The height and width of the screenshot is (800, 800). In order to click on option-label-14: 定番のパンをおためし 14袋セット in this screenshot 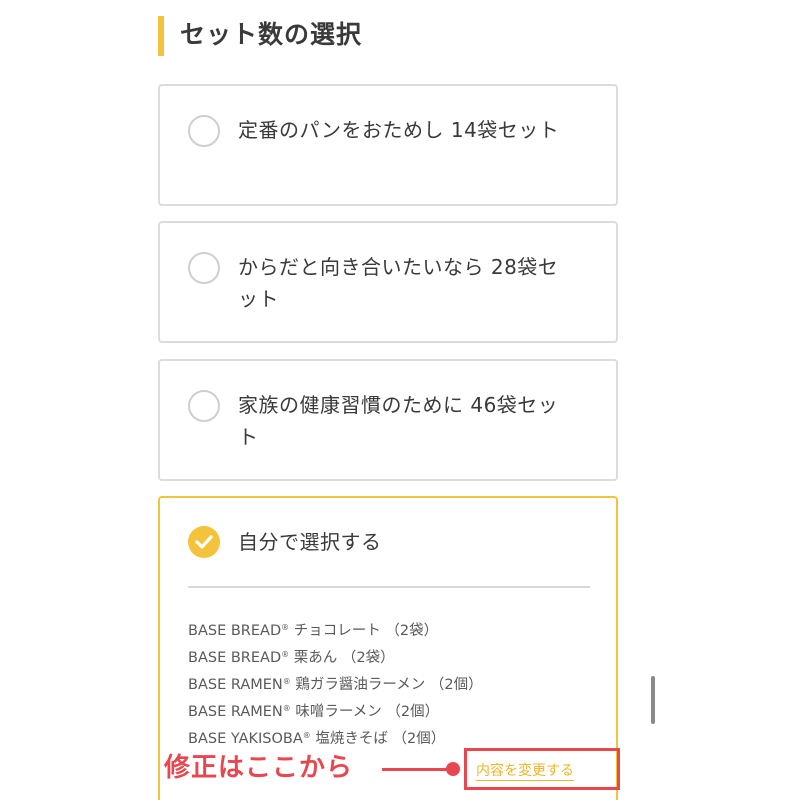, I will do `click(399, 130)`.